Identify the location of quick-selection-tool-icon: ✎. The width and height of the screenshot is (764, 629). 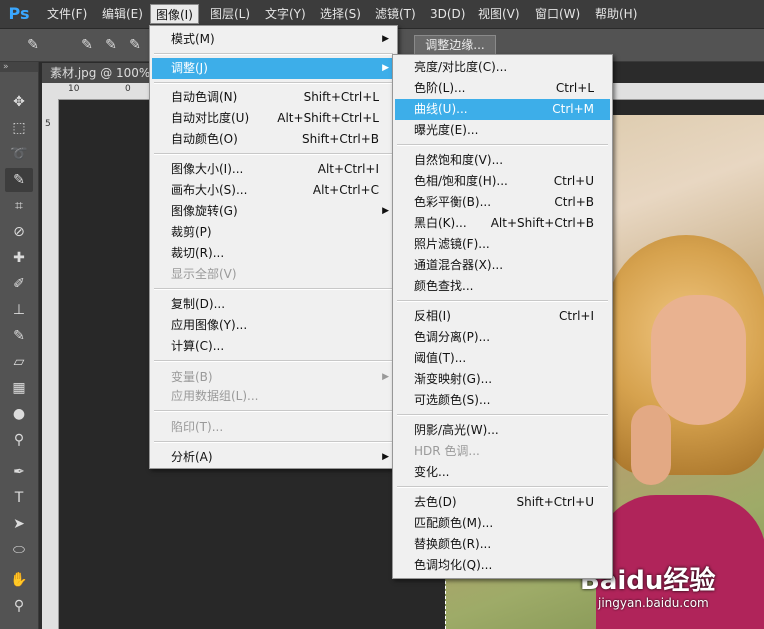
(19, 180).